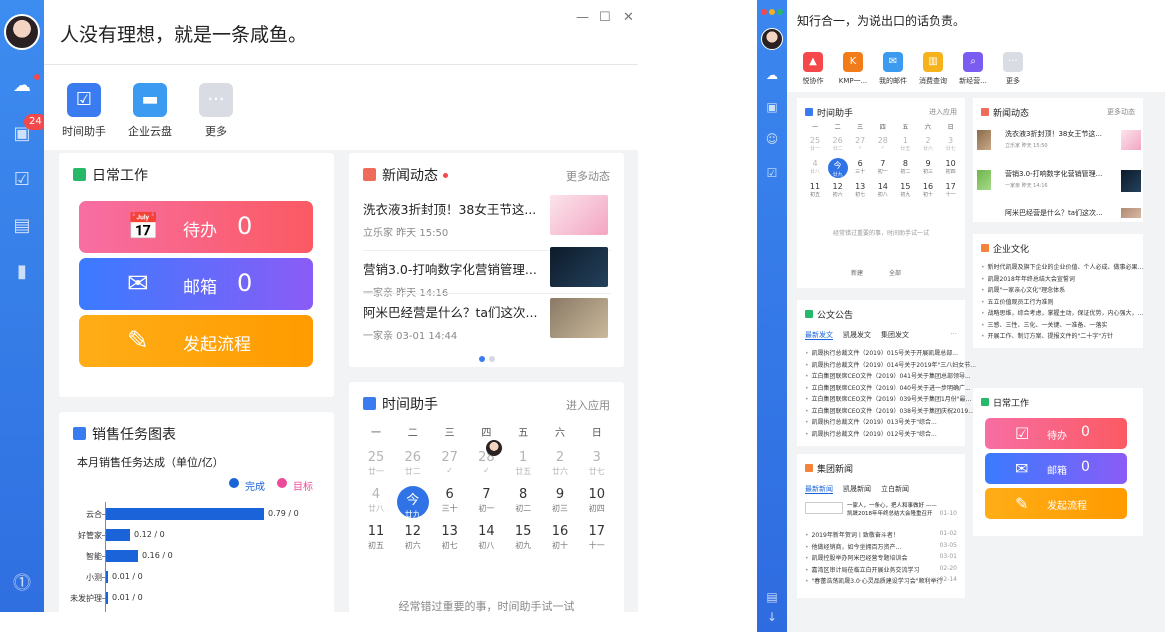 The image size is (1165, 632). Describe the element at coordinates (860, 143) in the screenshot. I see `calendar-day: 27 ✓` at that location.